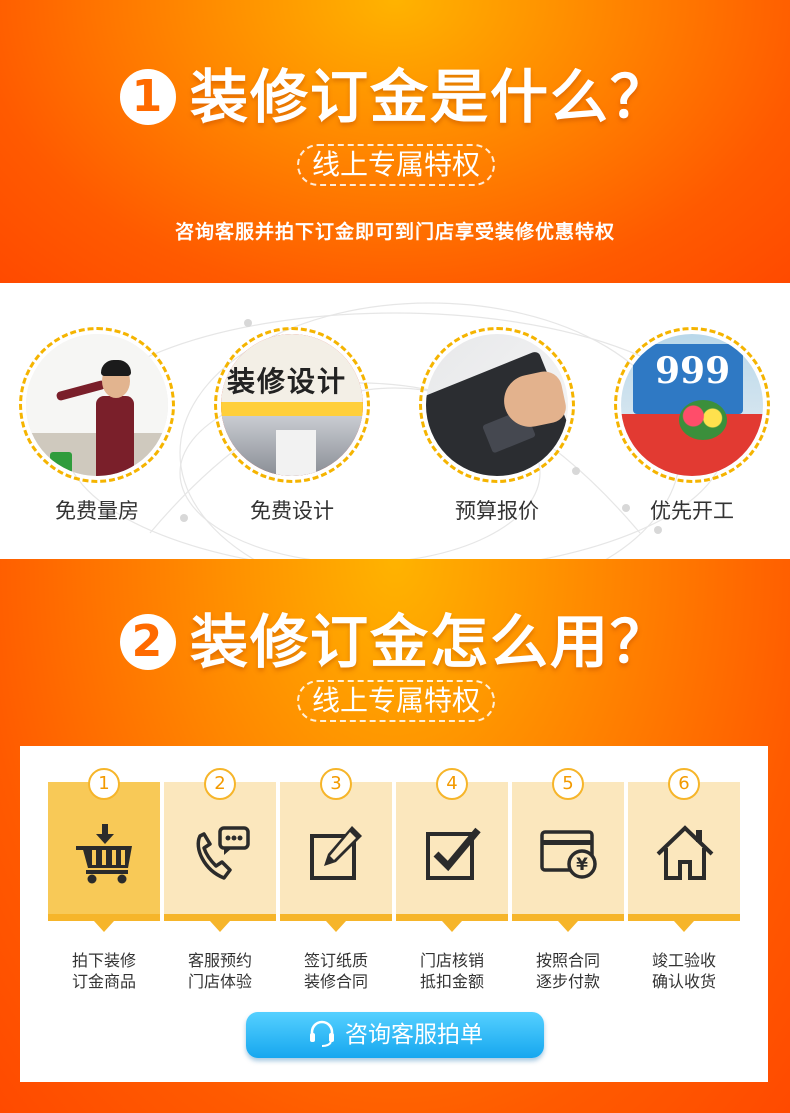 The width and height of the screenshot is (790, 1113). What do you see at coordinates (322, 1033) in the screenshot?
I see `headset-icon` at bounding box center [322, 1033].